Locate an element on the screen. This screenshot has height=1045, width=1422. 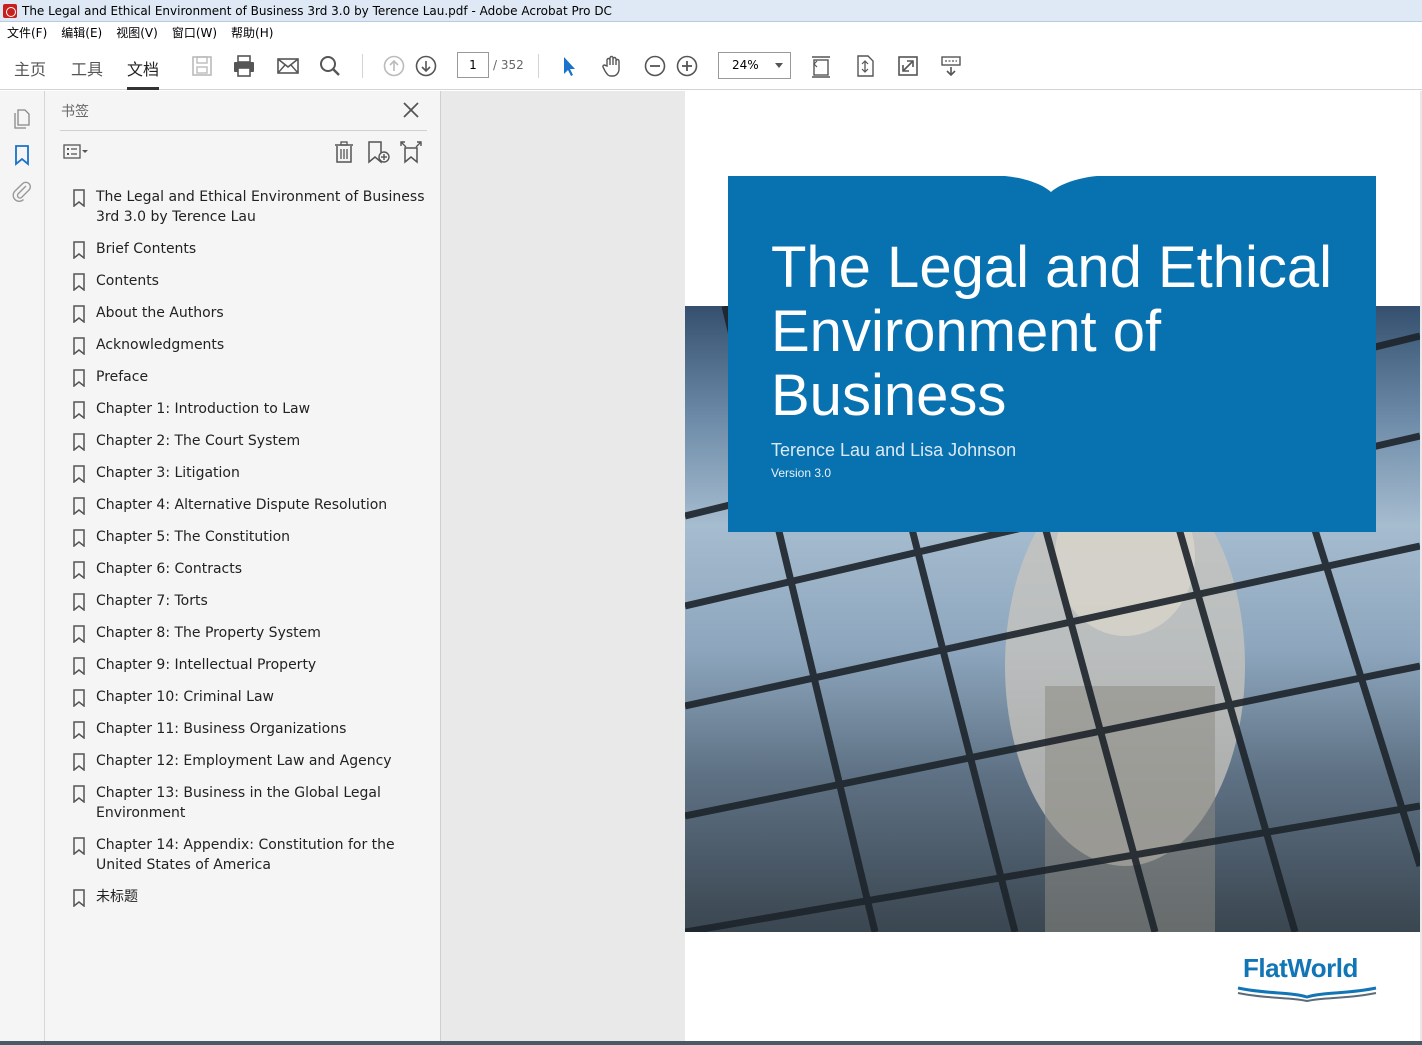
bookmark-label: Chapter 7: Torts is located at coordinates (152, 601).